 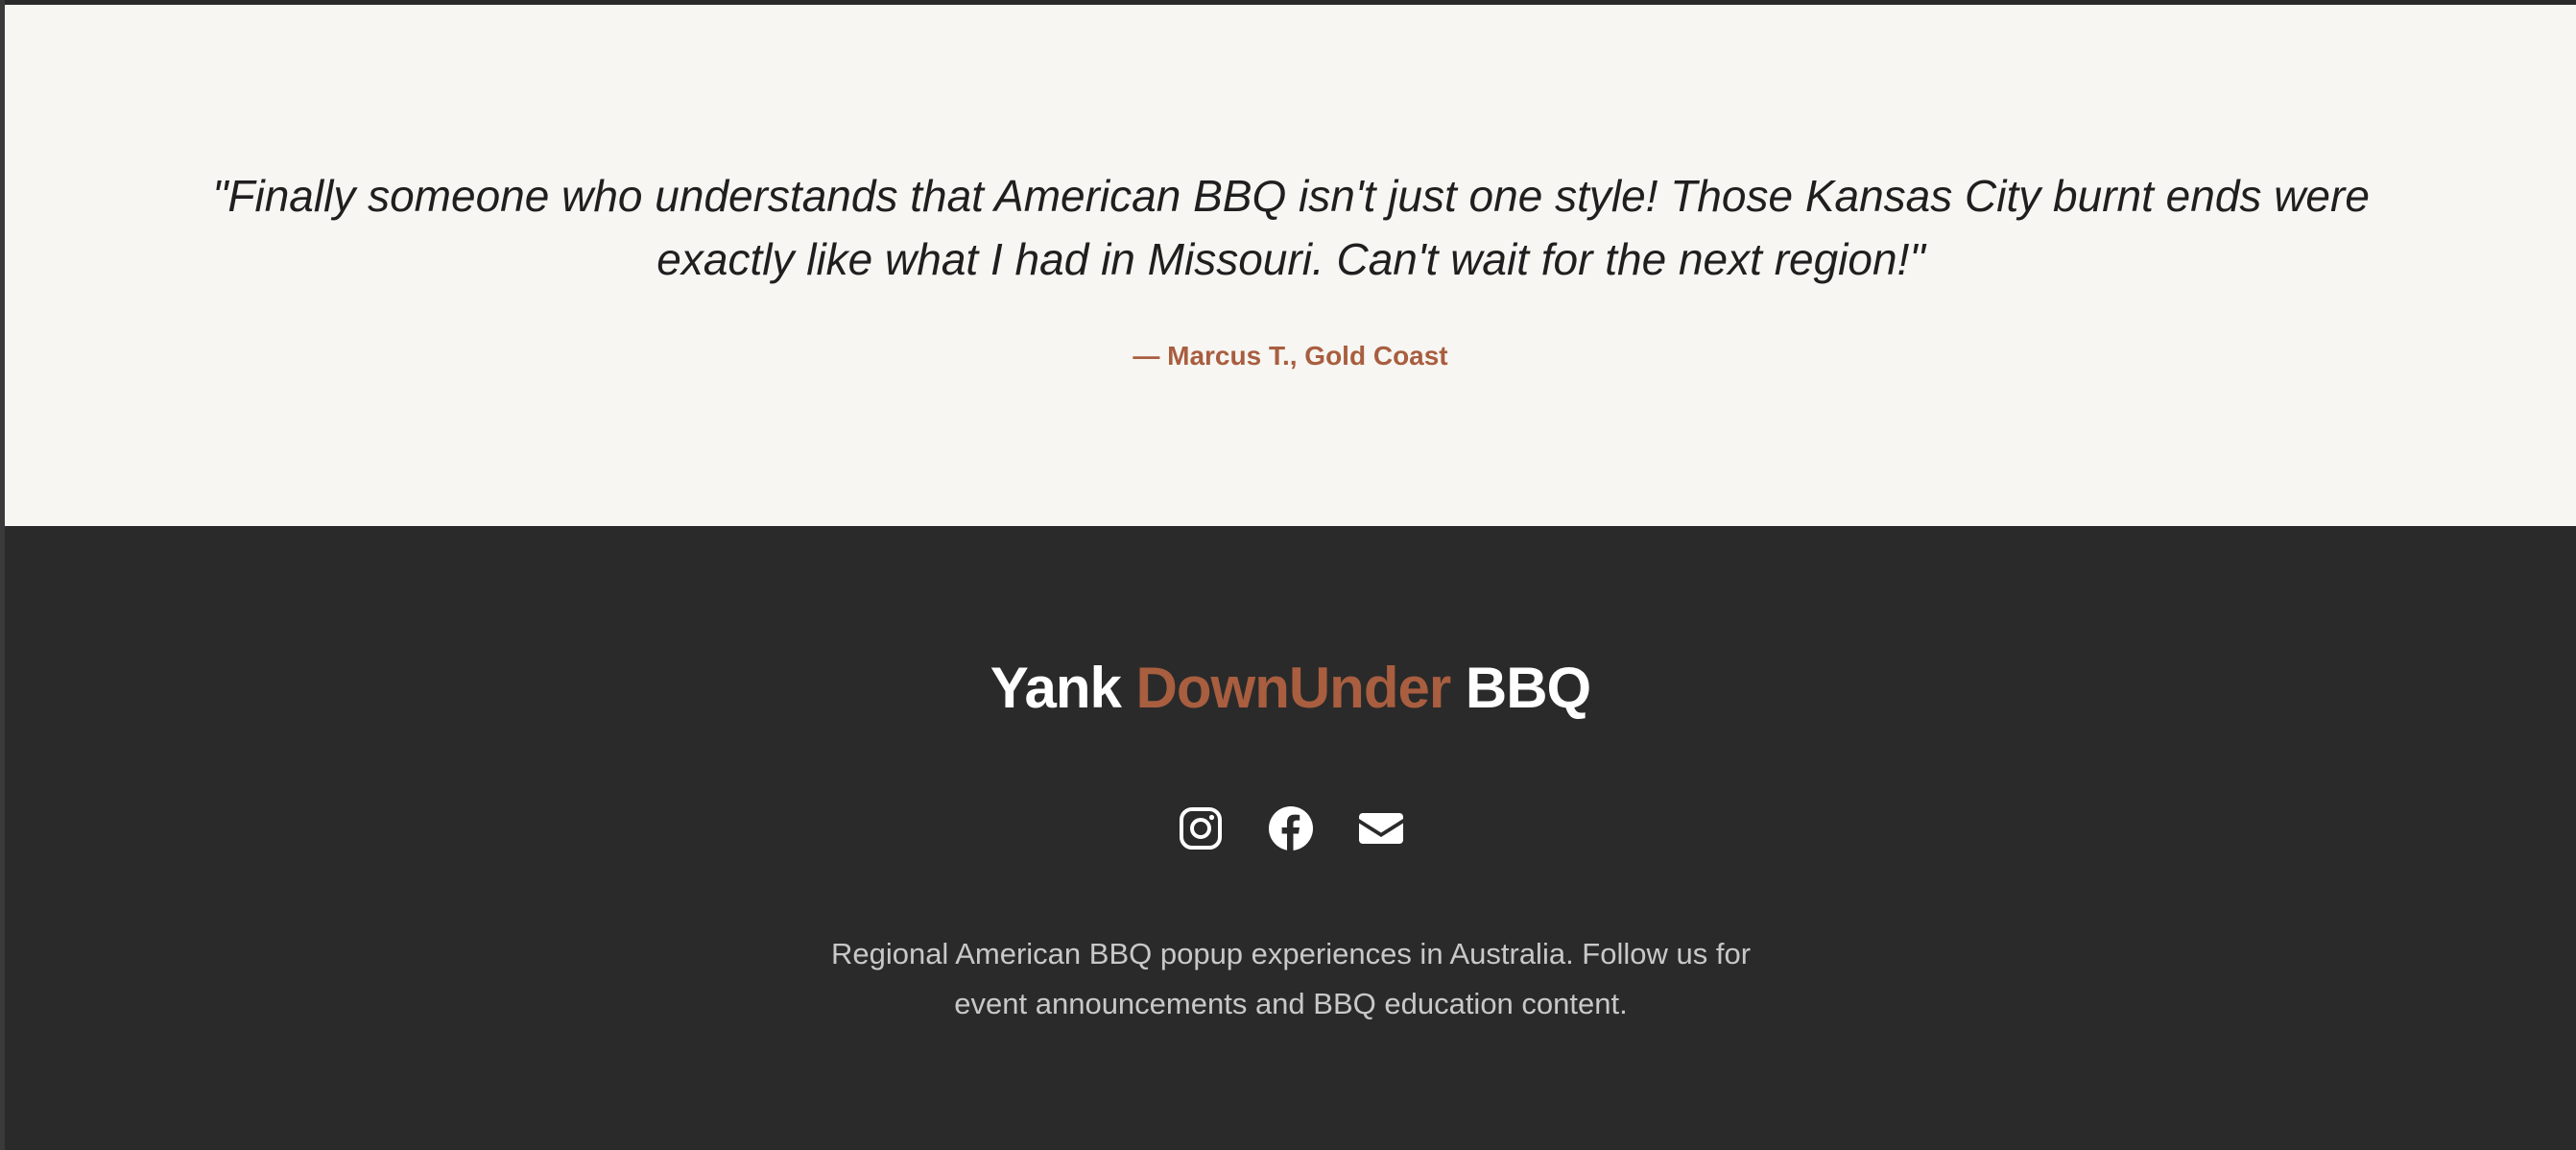 I want to click on envelope-icon, so click(x=1380, y=828).